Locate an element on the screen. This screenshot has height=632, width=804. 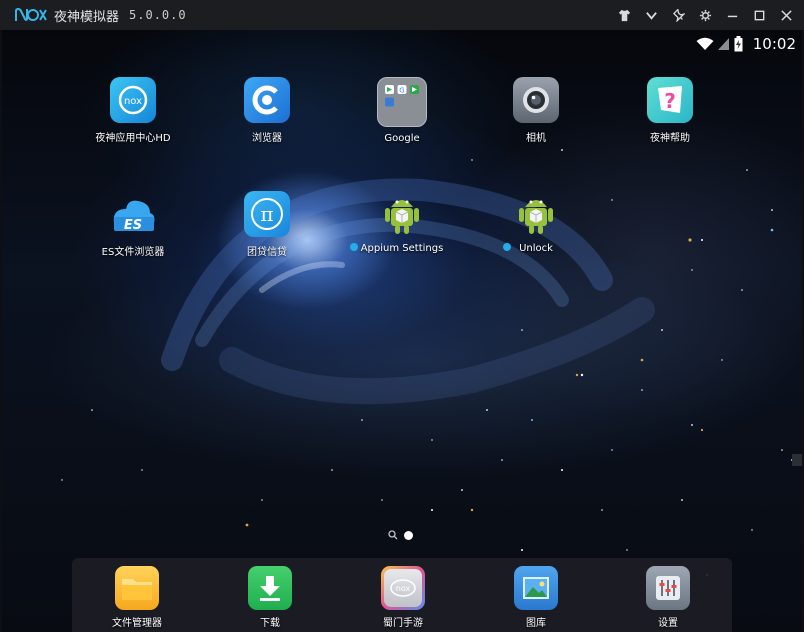
settings-button is located at coordinates (705, 15).